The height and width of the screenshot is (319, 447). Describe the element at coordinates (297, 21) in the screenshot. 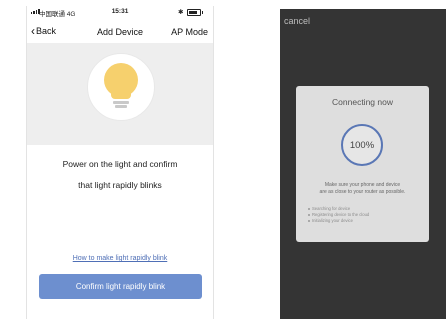

I see `cancel-button: cancel` at that location.